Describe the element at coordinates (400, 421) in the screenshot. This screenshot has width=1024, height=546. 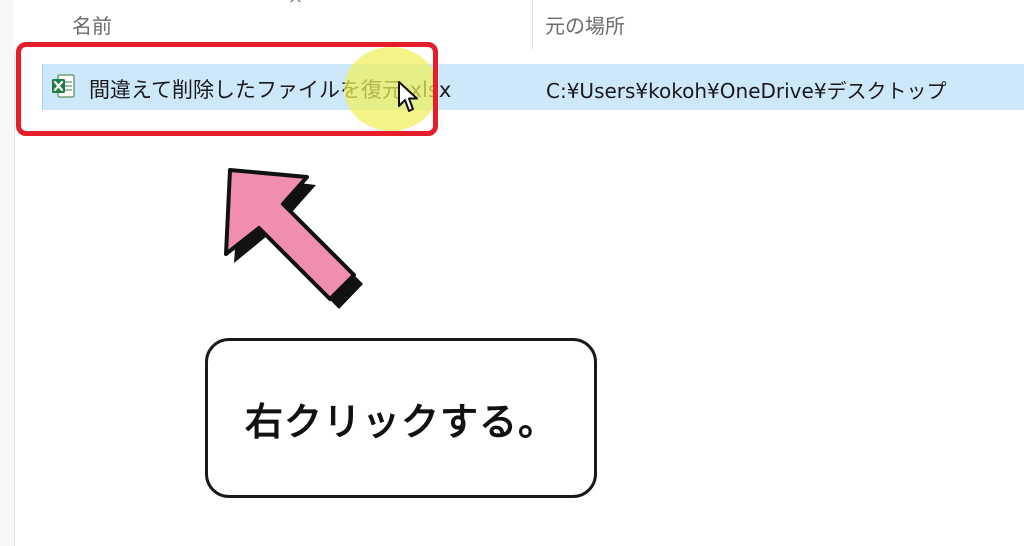
I see `callout-text: 右クリックする。` at that location.